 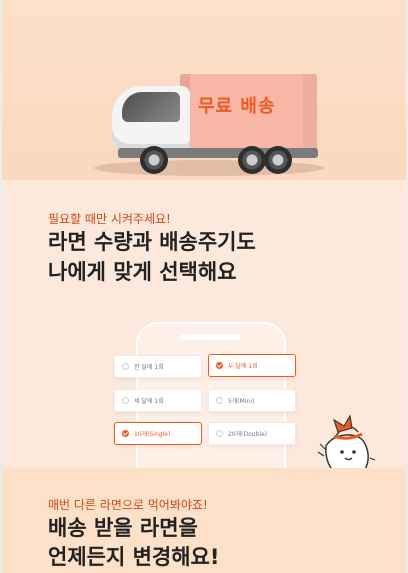 I want to click on option-single: 10개(Single), so click(x=158, y=433).